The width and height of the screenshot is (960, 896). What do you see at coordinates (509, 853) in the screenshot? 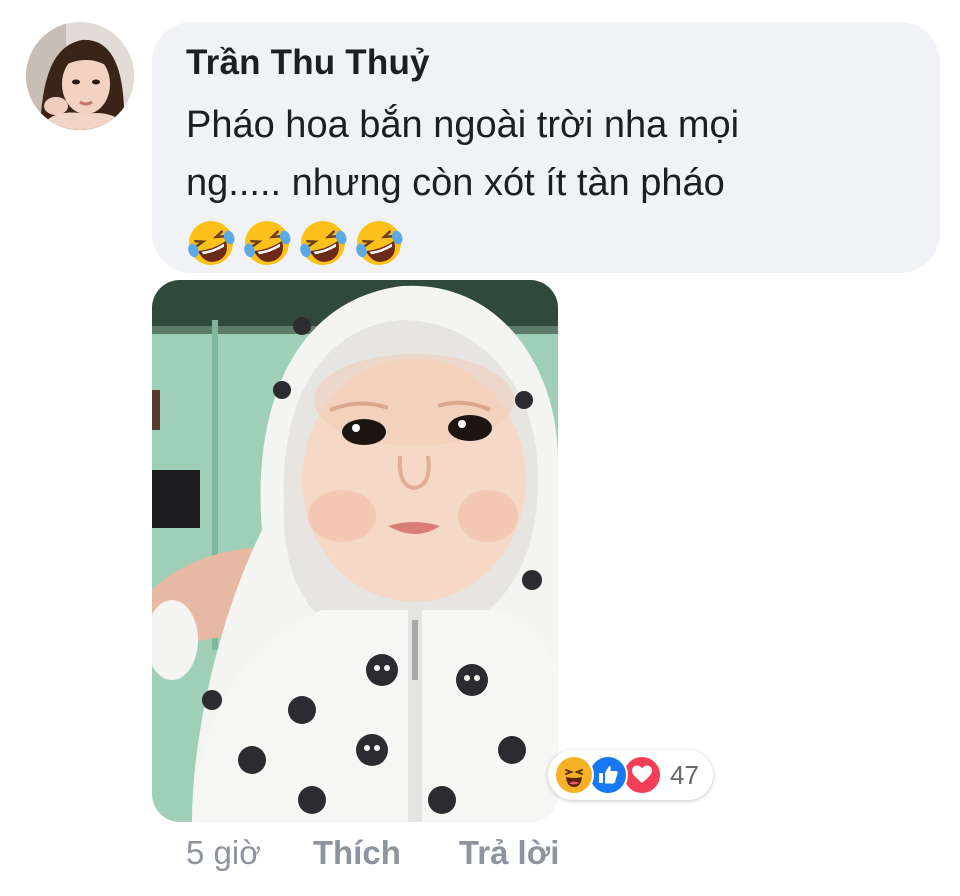
I see `reply-button: Trả lời` at bounding box center [509, 853].